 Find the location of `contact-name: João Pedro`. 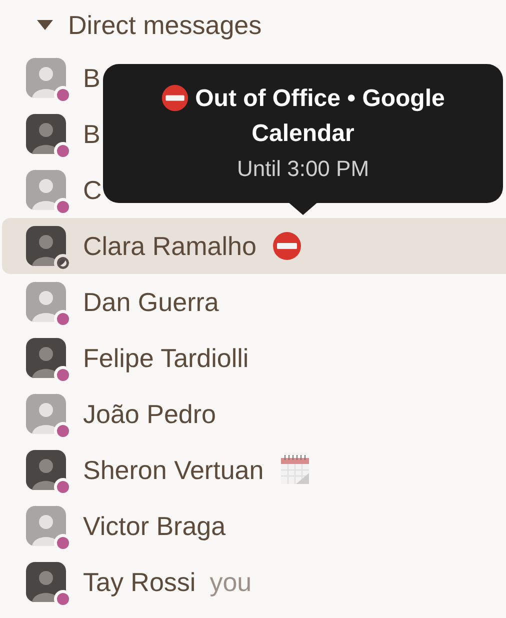

contact-name: João Pedro is located at coordinates (149, 414).